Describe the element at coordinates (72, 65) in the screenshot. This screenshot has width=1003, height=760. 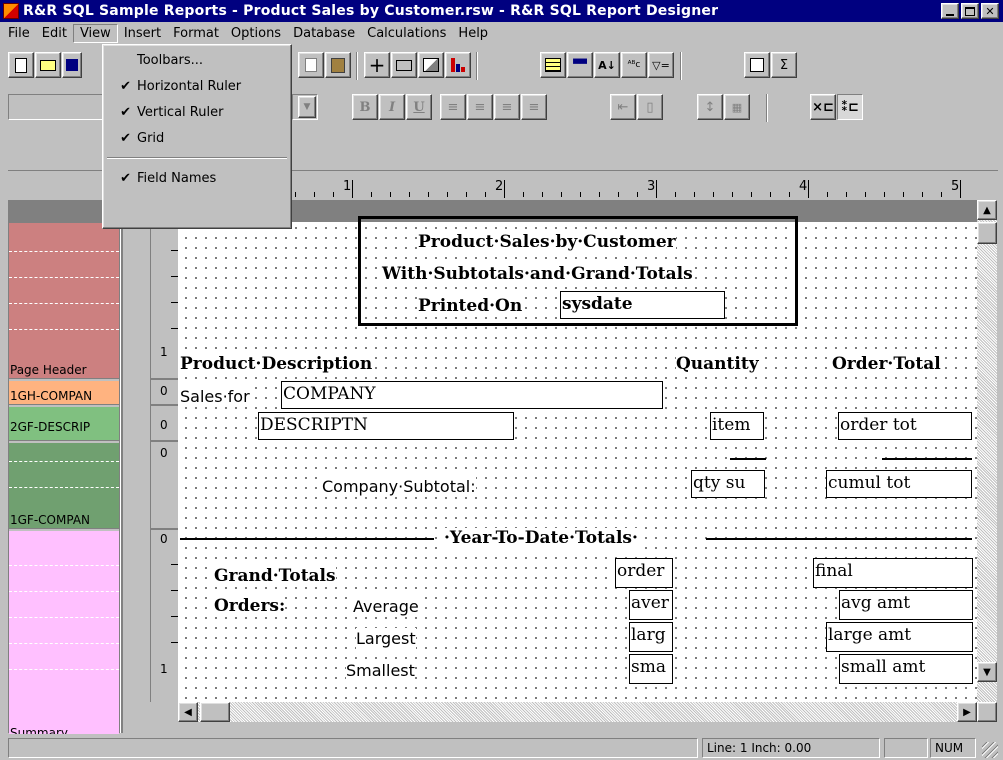
I see `save-icon` at that location.